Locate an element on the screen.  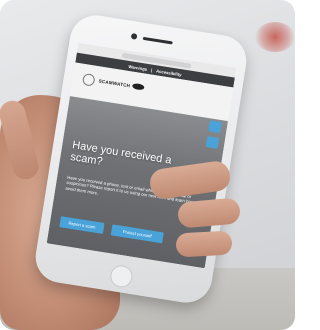
protect-yourself-button: Protect yourself is located at coordinates (137, 234).